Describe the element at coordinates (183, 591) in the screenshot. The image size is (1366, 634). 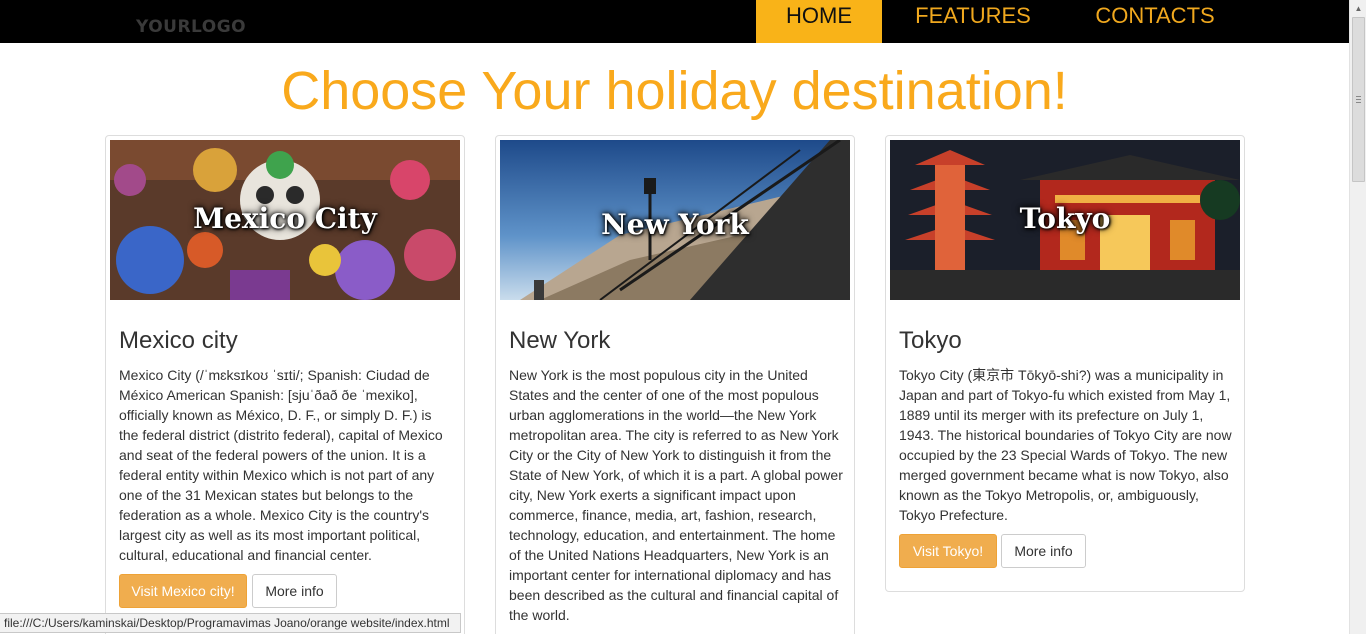
I see `visit-mexico-button: Visit Mexico city!` at that location.